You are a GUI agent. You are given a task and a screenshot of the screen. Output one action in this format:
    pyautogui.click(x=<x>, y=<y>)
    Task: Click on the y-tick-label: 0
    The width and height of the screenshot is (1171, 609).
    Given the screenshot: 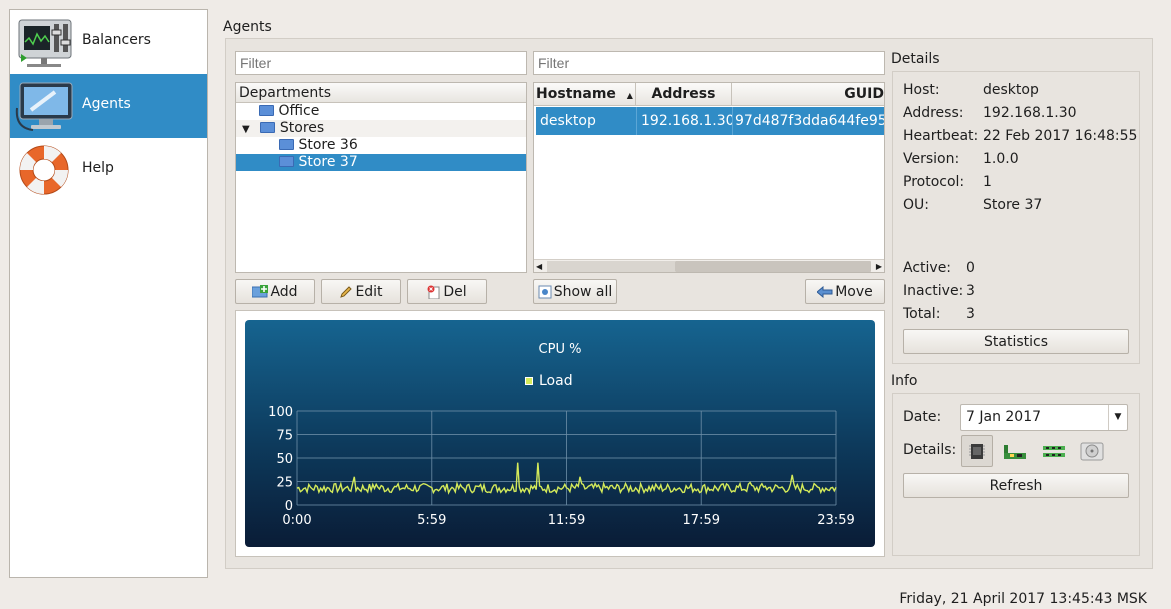 What is the action you would take?
    pyautogui.click(x=289, y=506)
    